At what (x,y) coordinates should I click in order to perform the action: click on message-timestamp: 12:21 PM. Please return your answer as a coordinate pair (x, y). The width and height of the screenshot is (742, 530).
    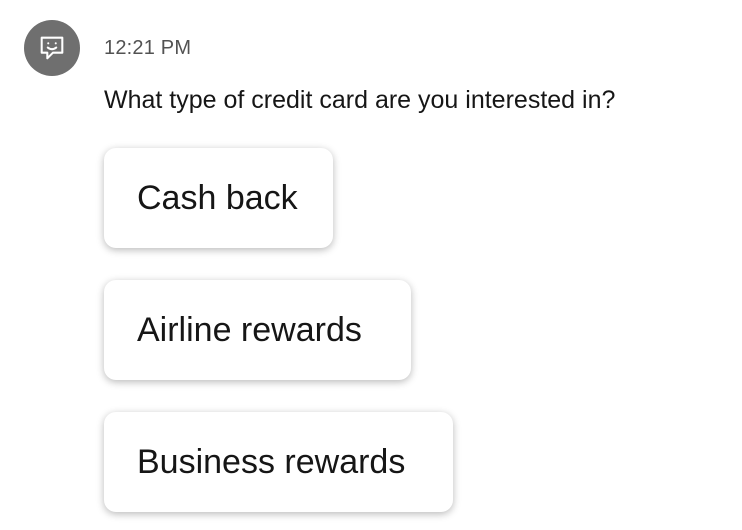
    Looking at the image, I should click on (148, 48).